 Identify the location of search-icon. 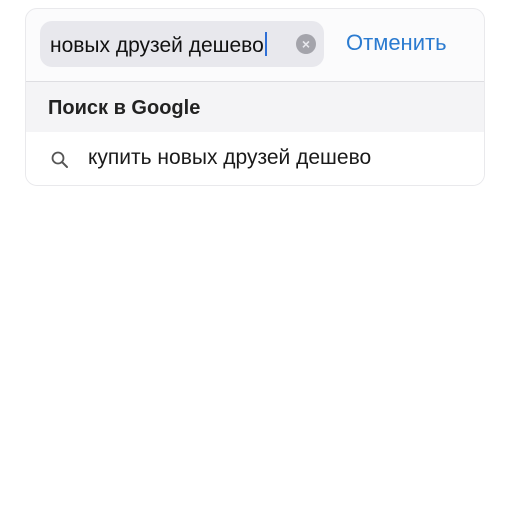
(59, 159).